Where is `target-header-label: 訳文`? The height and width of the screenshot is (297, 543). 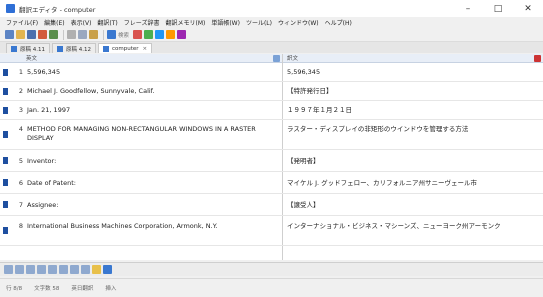
target-header-label: 訳文 is located at coordinates (293, 59).